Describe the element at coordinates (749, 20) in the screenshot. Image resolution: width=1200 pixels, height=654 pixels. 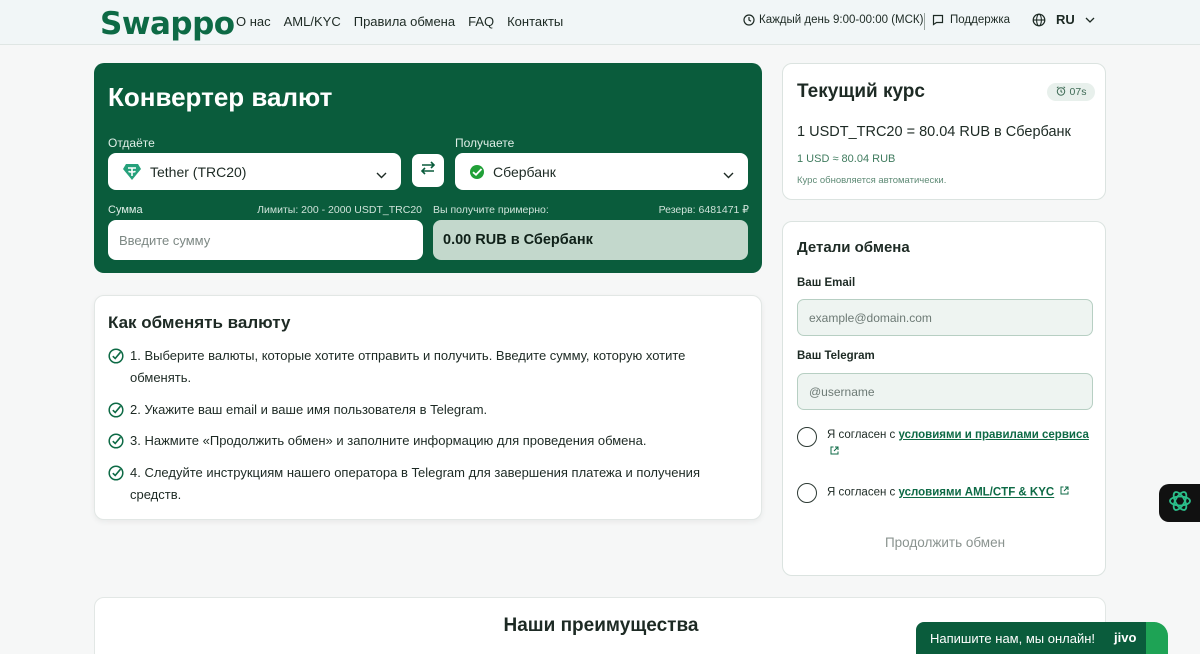
I see `clock-icon` at that location.